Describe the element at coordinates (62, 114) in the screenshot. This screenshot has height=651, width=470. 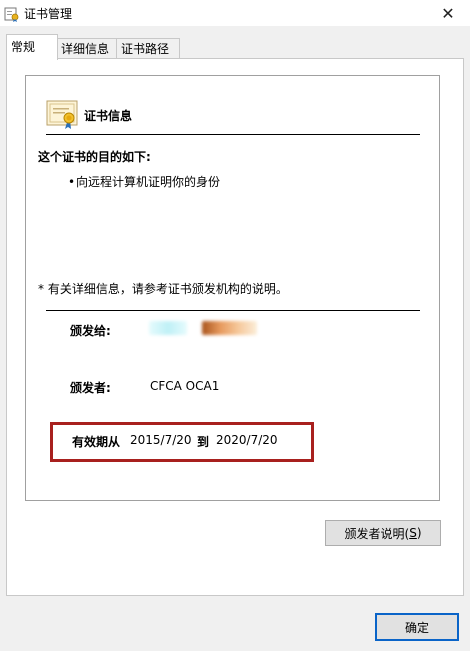
I see `certificate-icon` at that location.